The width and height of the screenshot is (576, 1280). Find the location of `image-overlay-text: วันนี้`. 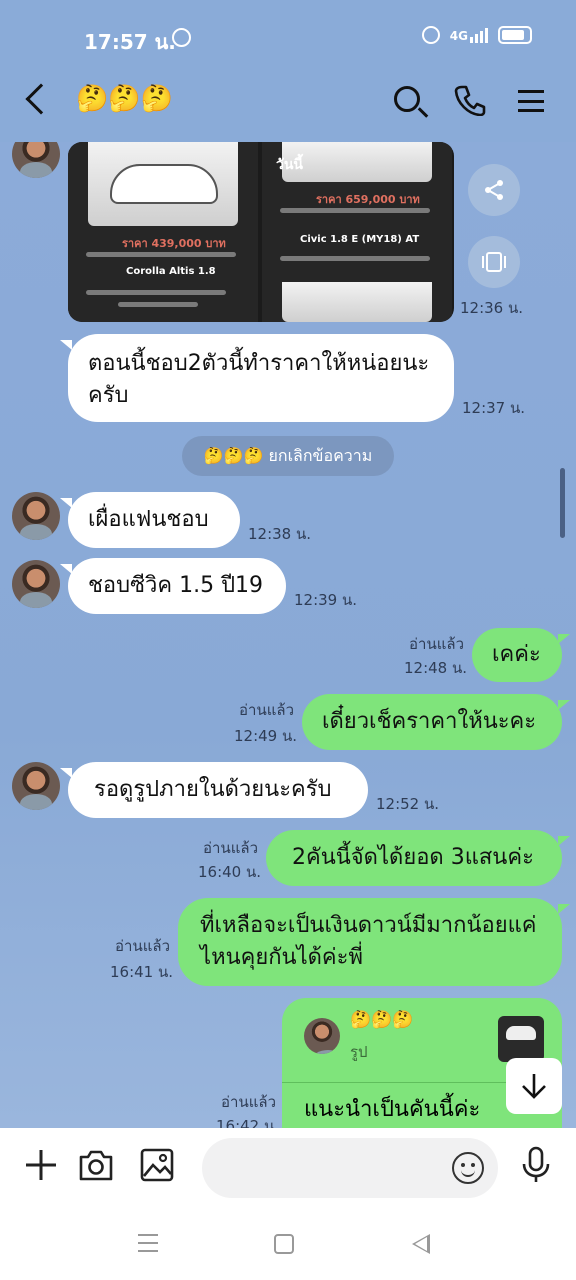

image-overlay-text: วันนี้ is located at coordinates (290, 165).